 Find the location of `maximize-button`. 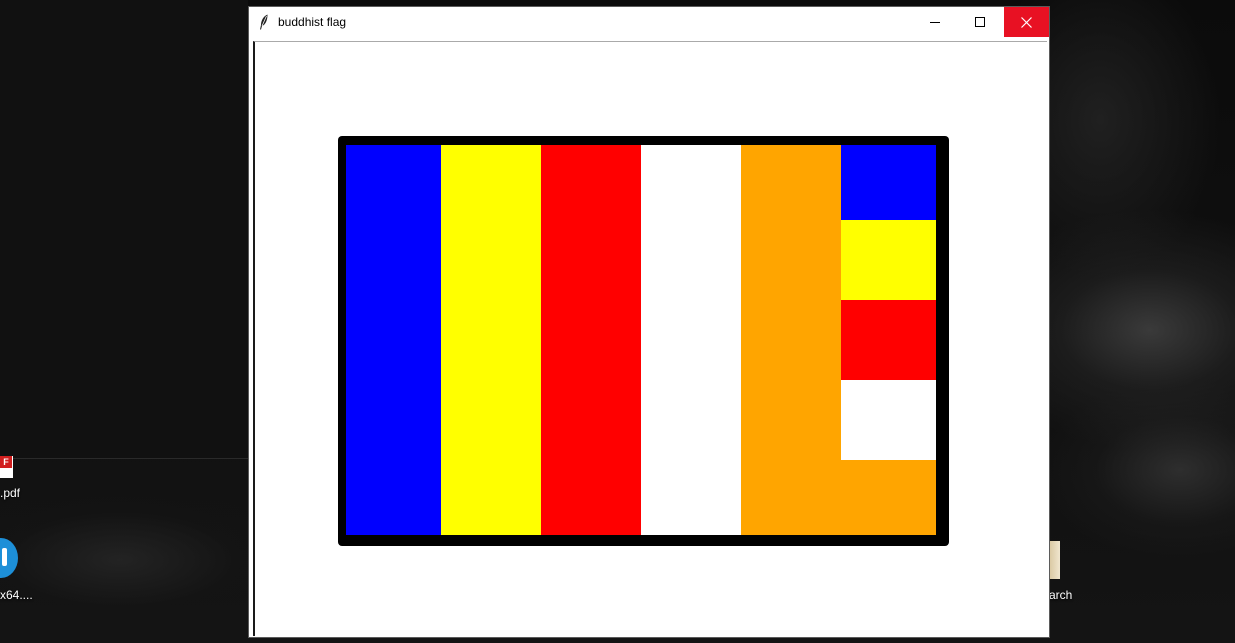

maximize-button is located at coordinates (980, 22).